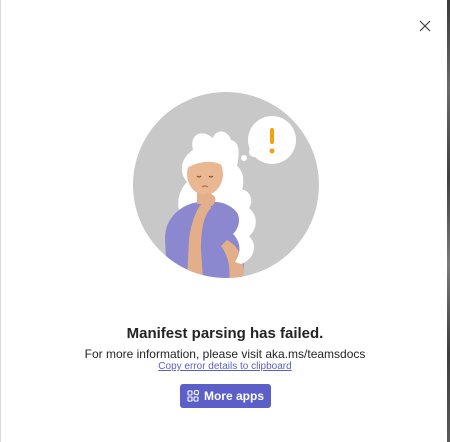  Describe the element at coordinates (225, 333) in the screenshot. I see `error-title: Manifest parsing has failed.` at that location.